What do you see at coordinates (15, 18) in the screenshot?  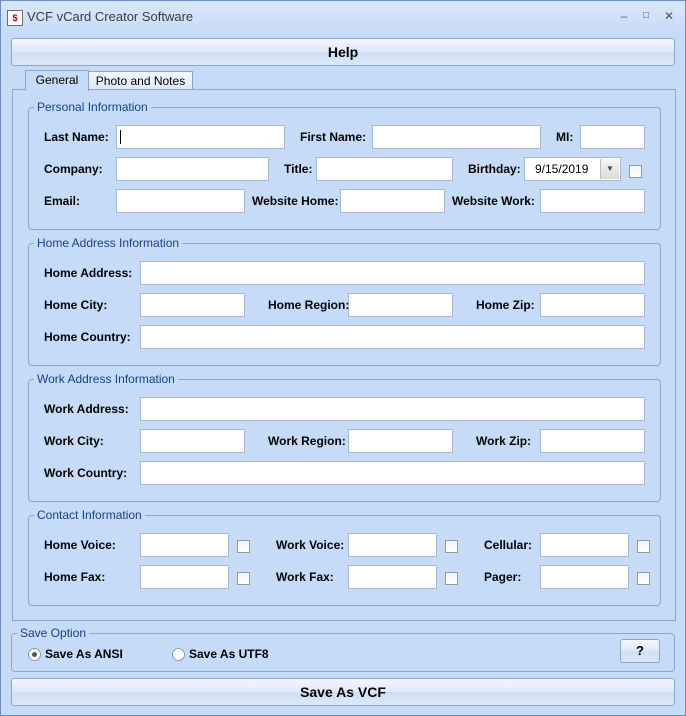 I see `vcard-app-icon: $` at bounding box center [15, 18].